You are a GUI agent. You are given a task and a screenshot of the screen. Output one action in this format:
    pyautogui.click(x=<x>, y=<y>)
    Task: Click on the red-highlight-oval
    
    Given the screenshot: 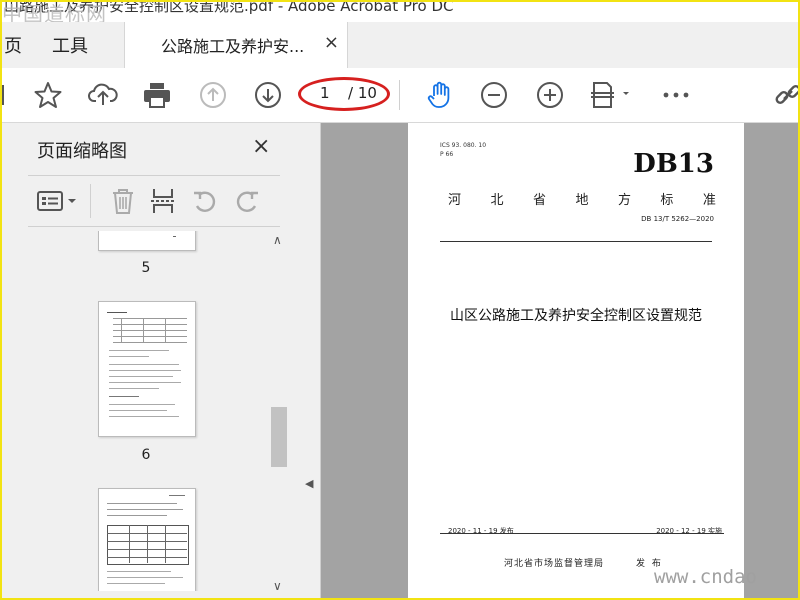 What is the action you would take?
    pyautogui.click(x=344, y=94)
    